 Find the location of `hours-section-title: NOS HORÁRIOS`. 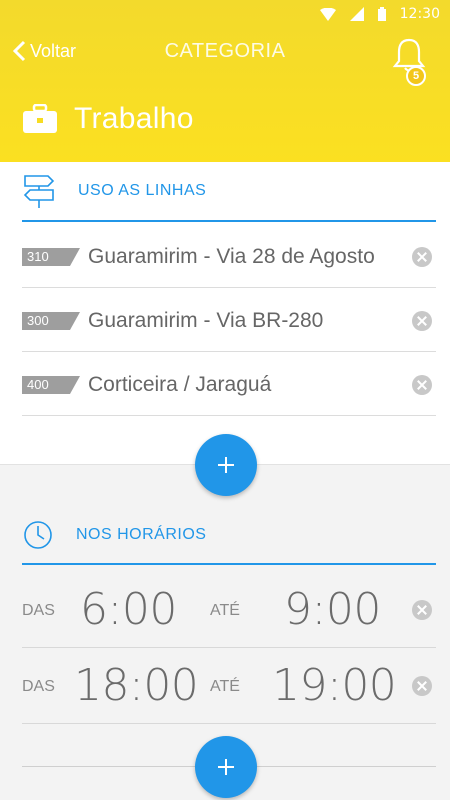

hours-section-title: NOS HORÁRIOS is located at coordinates (141, 534).